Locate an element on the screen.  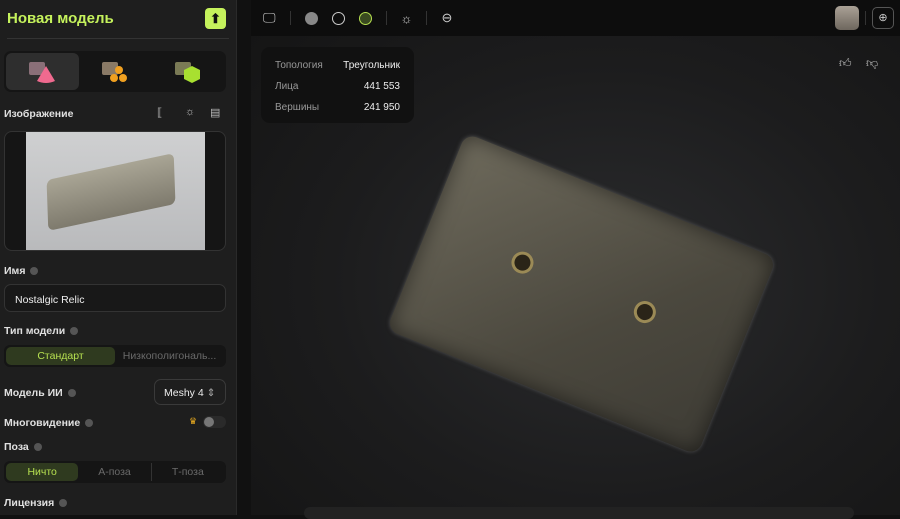
viewer-toolbar: 🖵 ☼ ⊖ ⊕ is located at coordinates (575, 18).